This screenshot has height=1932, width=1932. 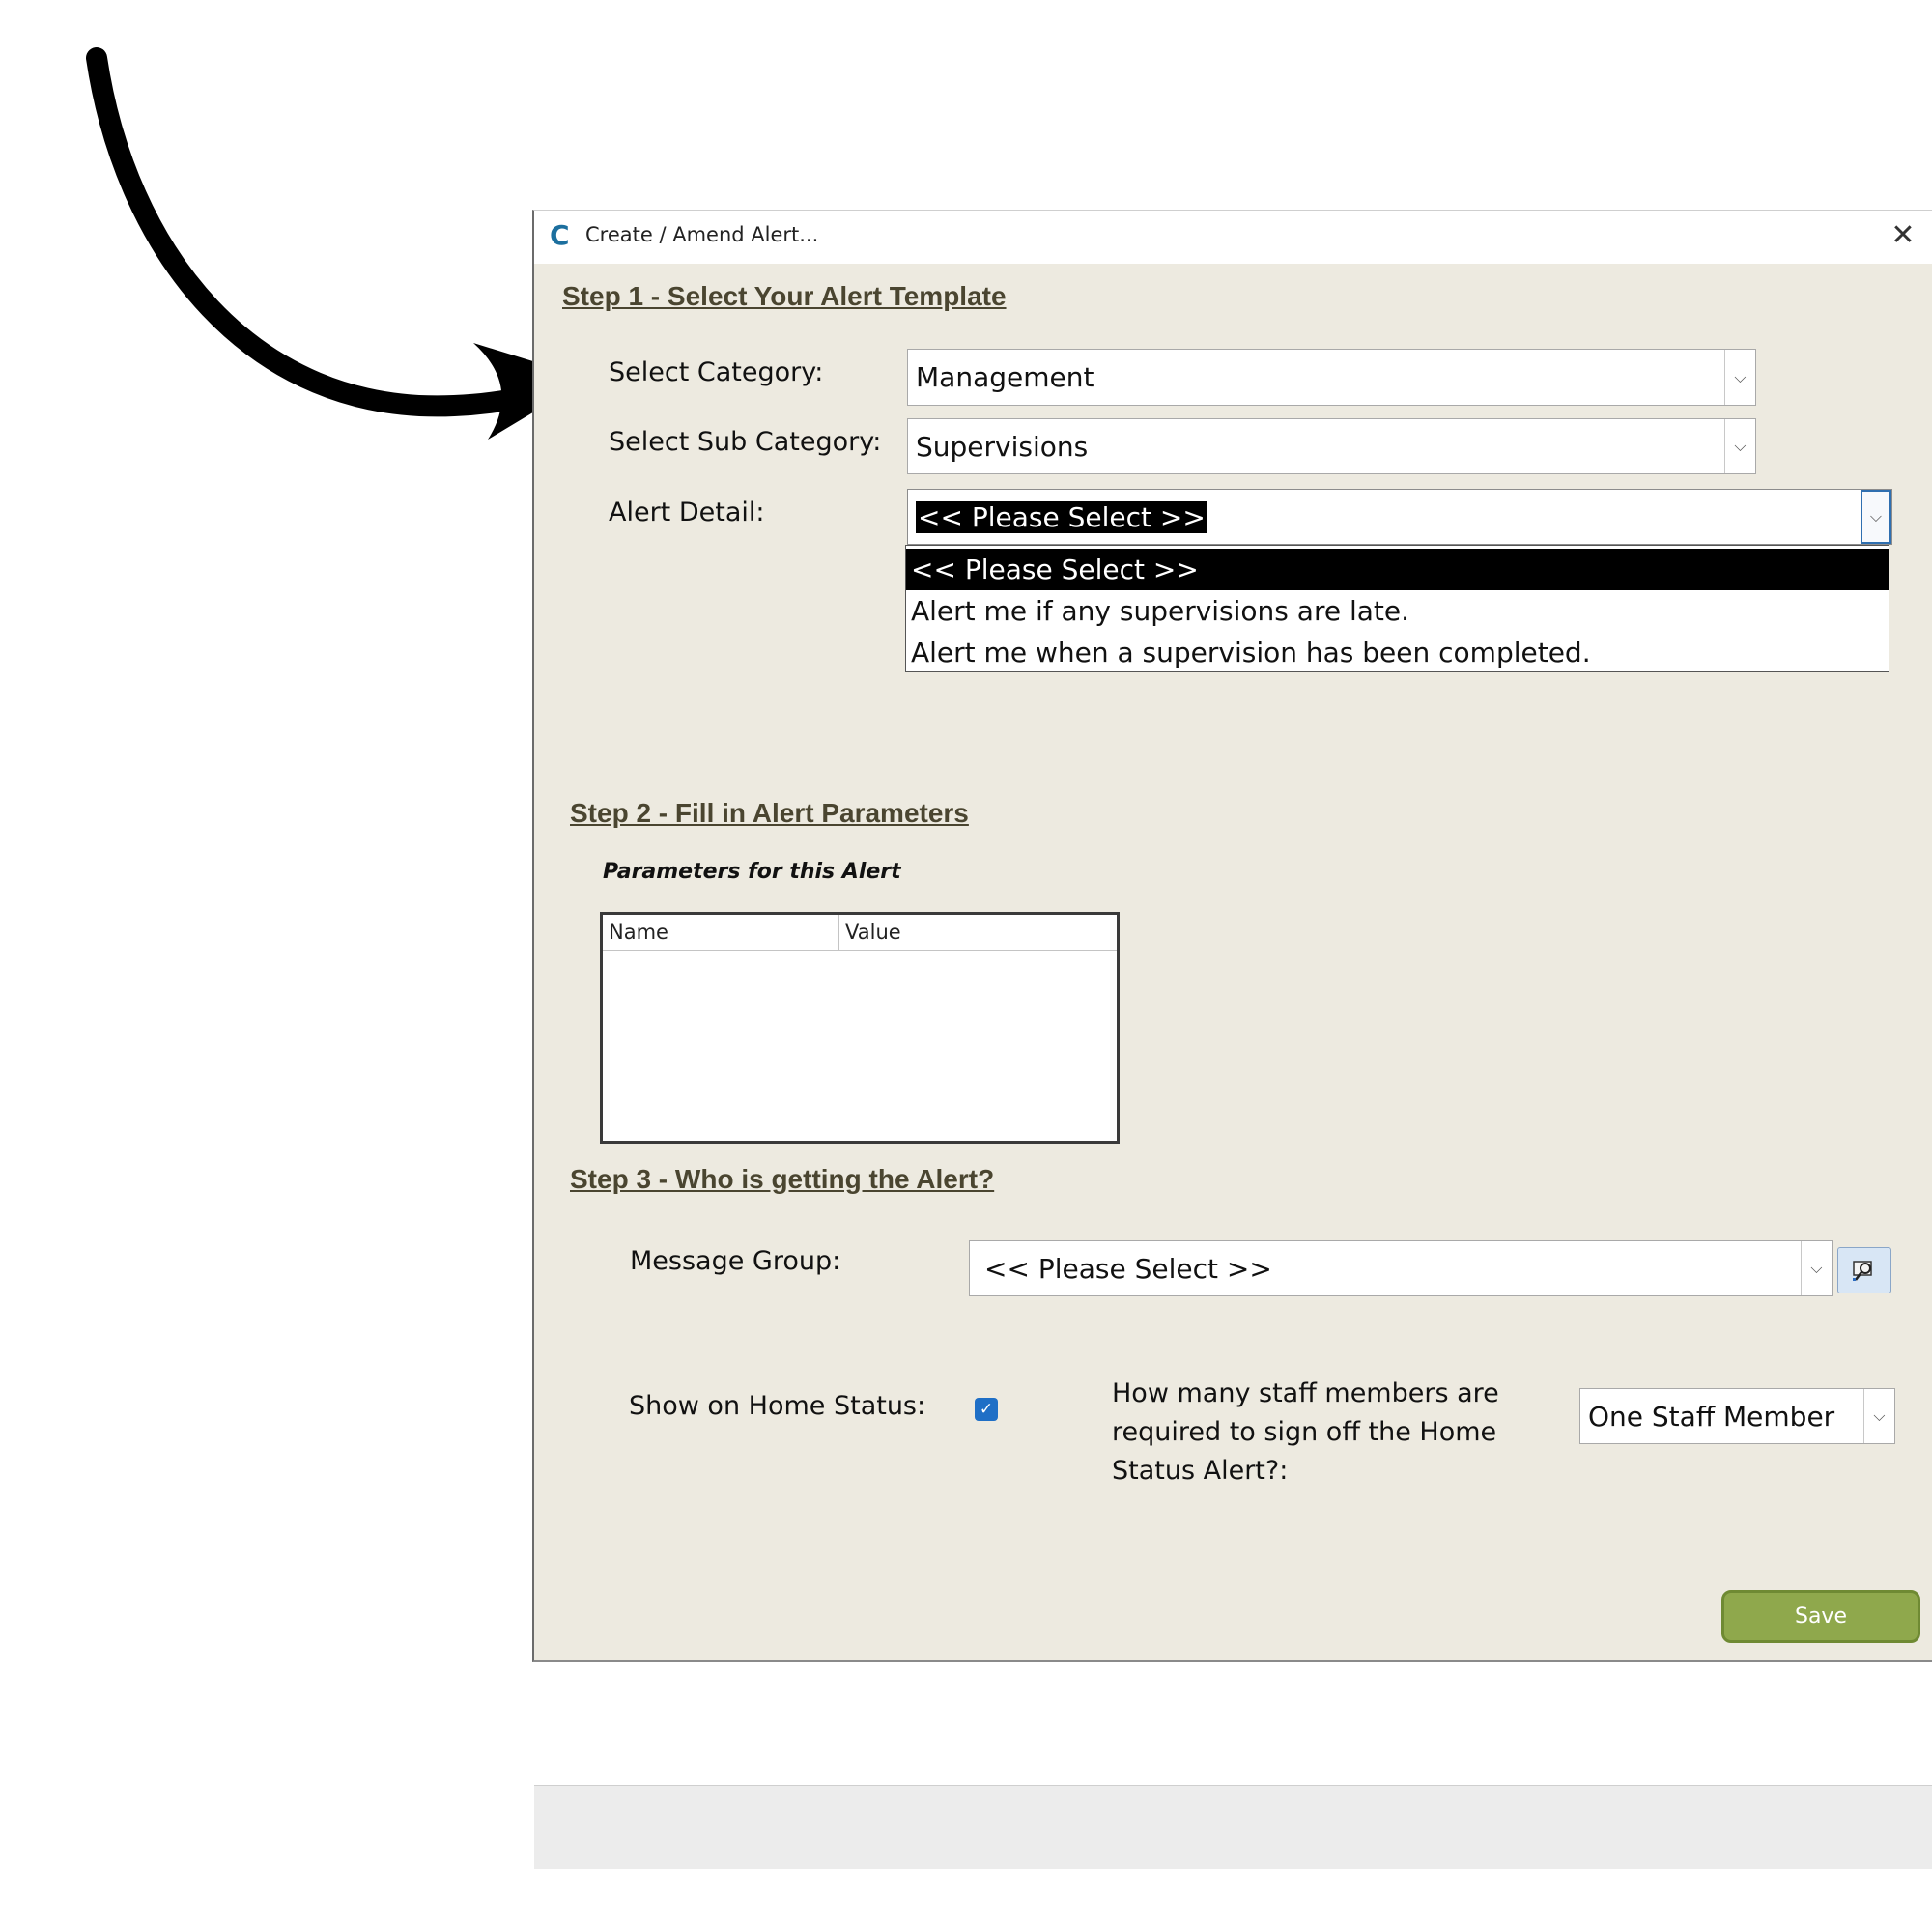 What do you see at coordinates (1331, 446) in the screenshot?
I see `subcategory-select: Supervisions ⌵` at bounding box center [1331, 446].